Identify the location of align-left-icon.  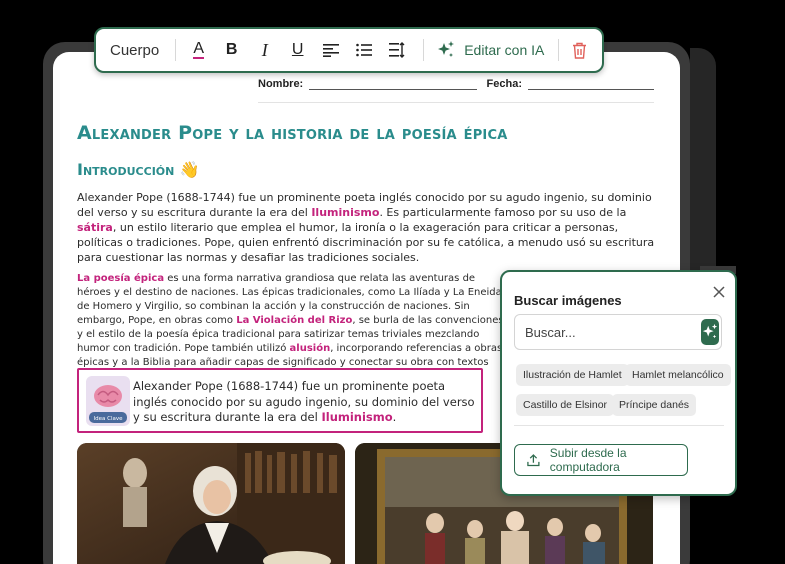
(330, 50).